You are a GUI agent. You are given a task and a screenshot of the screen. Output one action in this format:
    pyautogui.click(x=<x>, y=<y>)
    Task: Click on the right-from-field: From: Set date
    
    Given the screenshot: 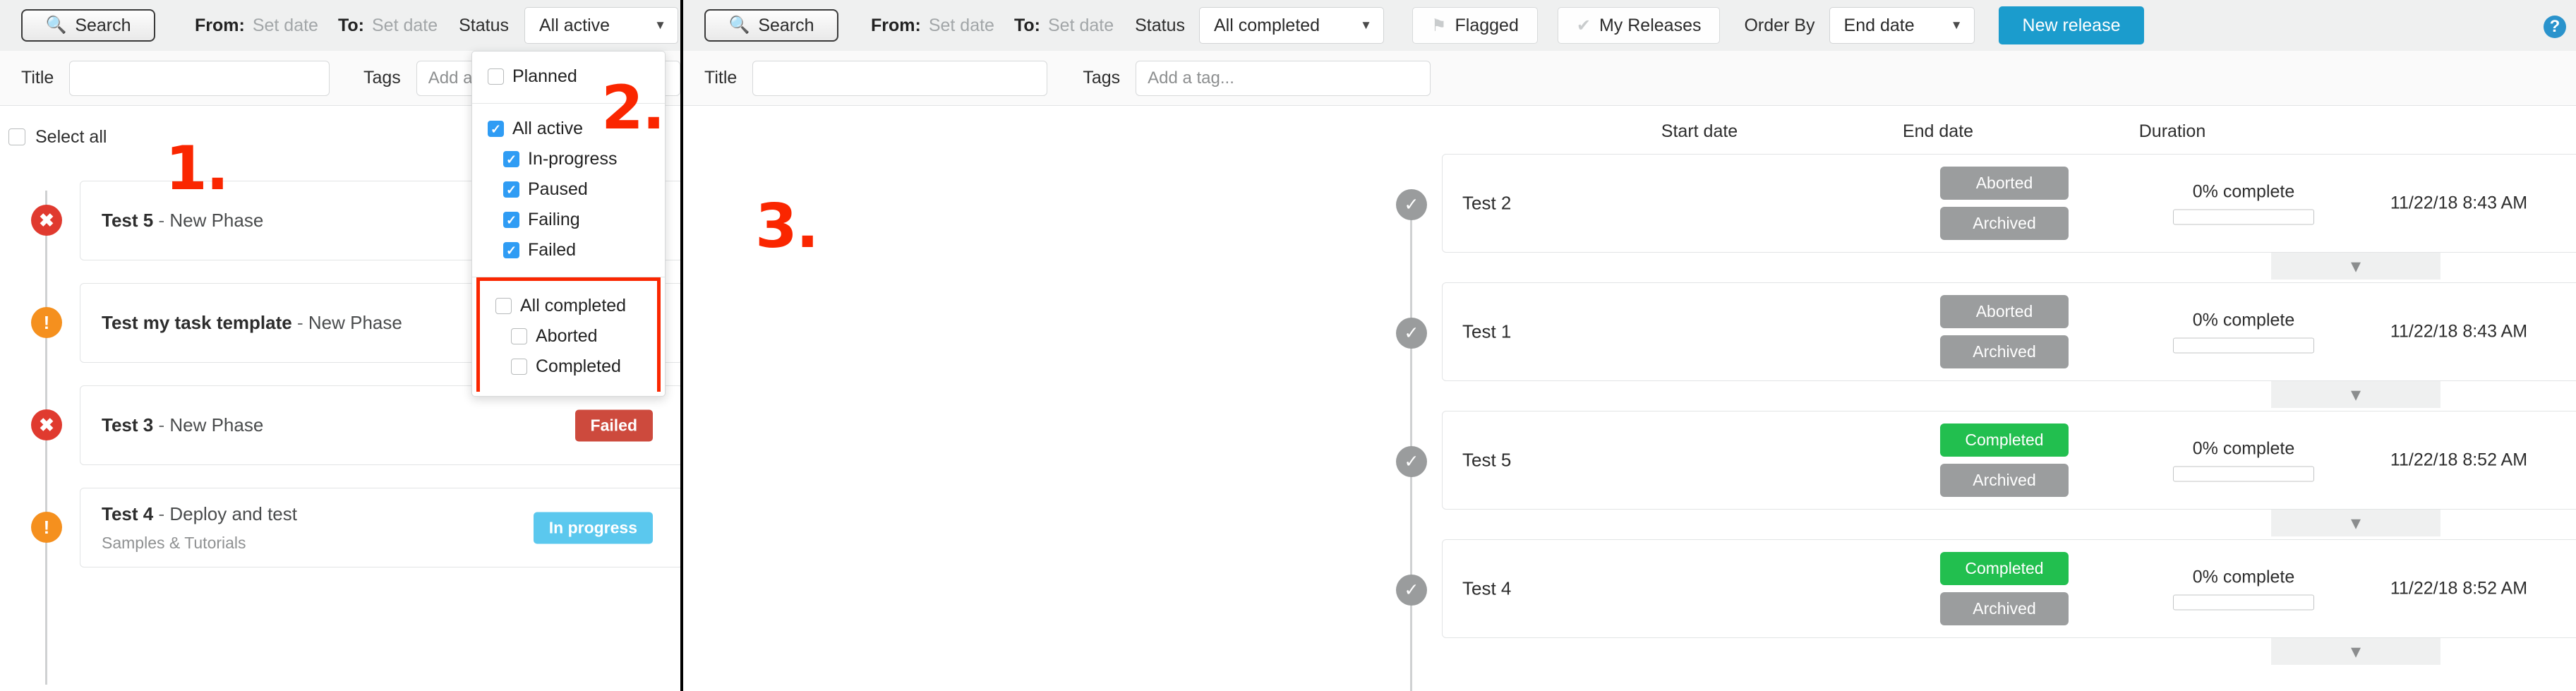 What is the action you would take?
    pyautogui.click(x=932, y=26)
    